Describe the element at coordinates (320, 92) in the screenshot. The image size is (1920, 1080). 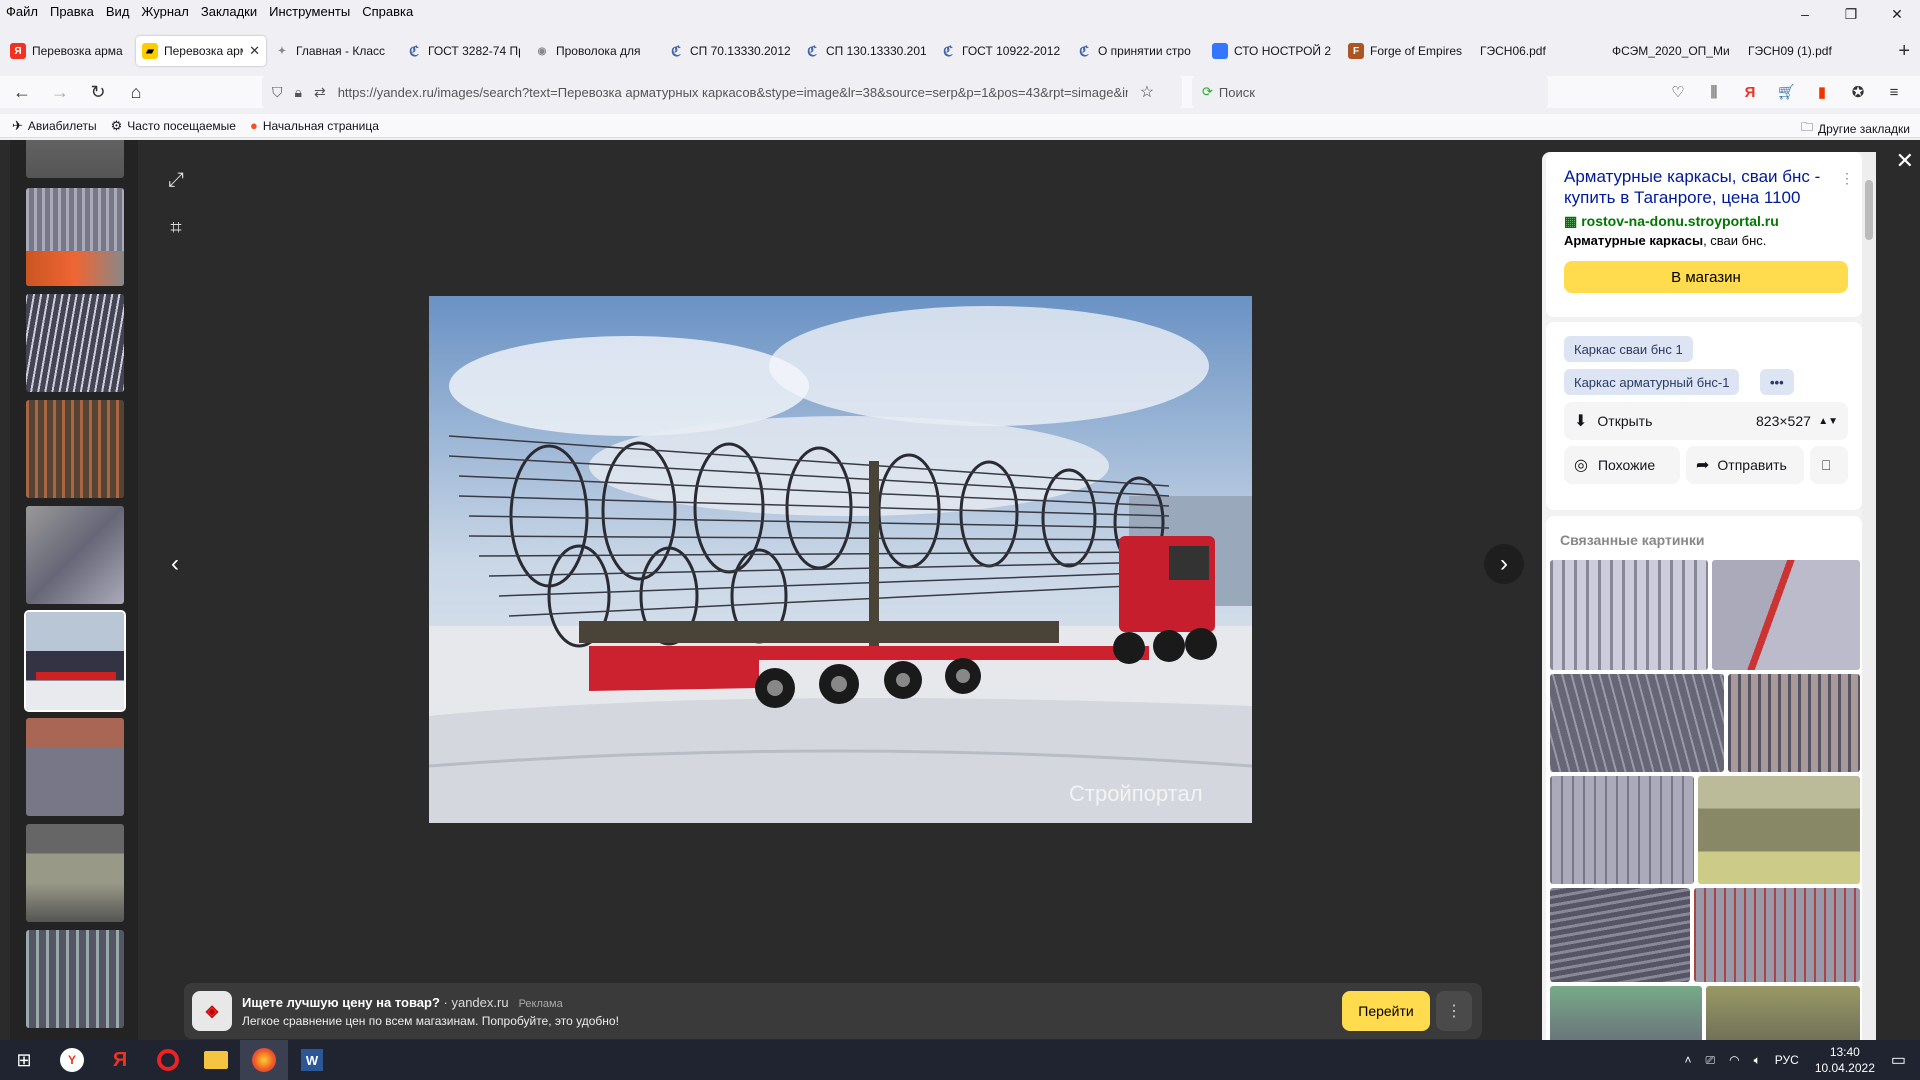
I see `permissions-icon: ⇄` at that location.